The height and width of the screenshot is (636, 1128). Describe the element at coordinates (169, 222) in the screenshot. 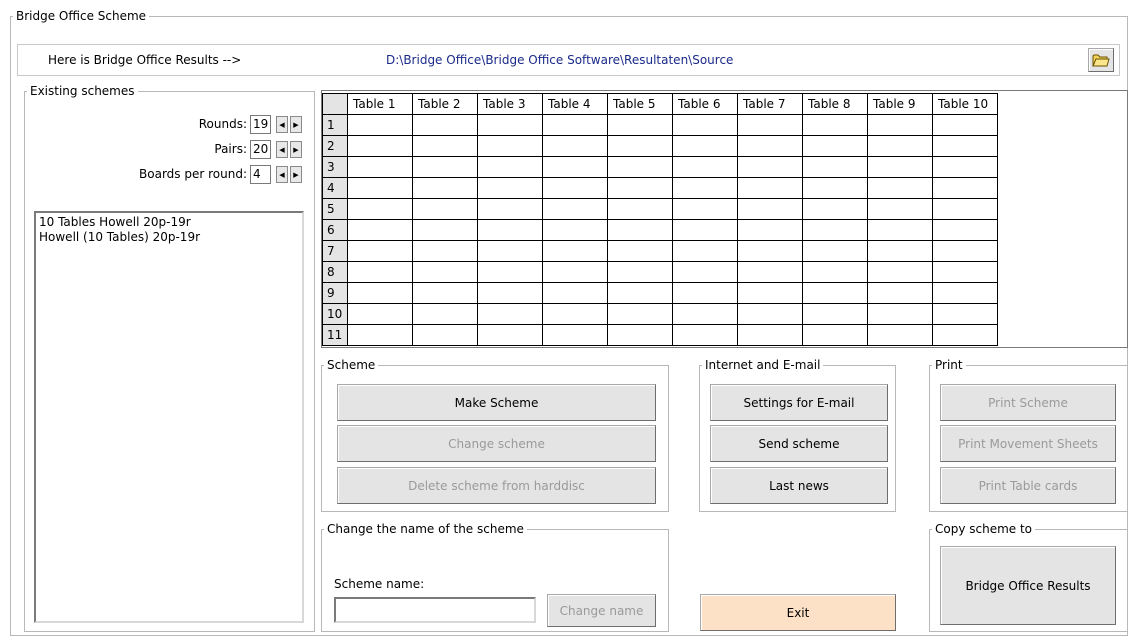

I see `list-item: 10 Tables Howell 20p-19r` at that location.